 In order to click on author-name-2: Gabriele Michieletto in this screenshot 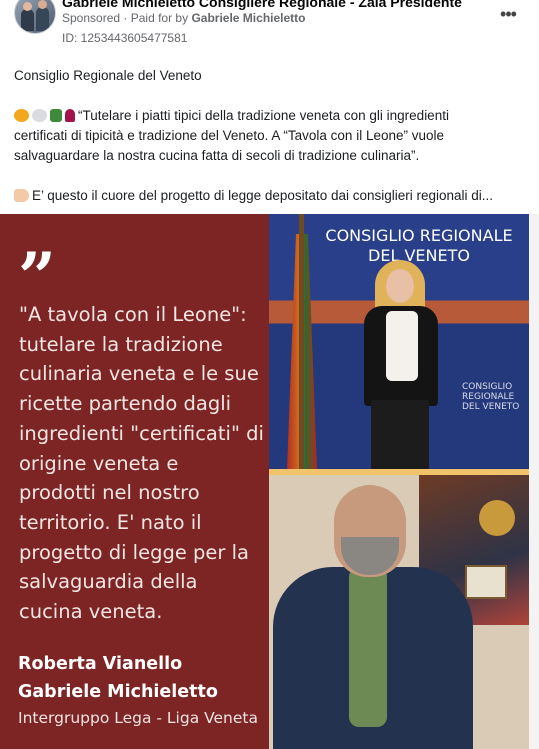, I will do `click(118, 692)`.